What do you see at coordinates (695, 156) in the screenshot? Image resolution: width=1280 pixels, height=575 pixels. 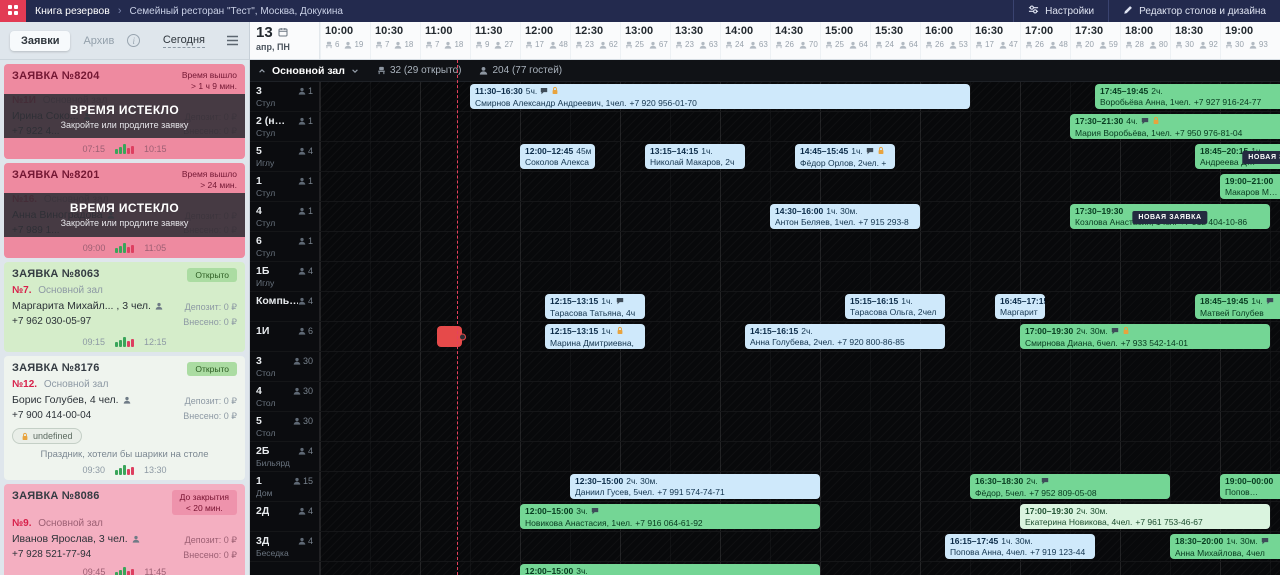 I see `booking-block: 13:15–14:15 1ч. Николай Макаров, 2ч` at bounding box center [695, 156].